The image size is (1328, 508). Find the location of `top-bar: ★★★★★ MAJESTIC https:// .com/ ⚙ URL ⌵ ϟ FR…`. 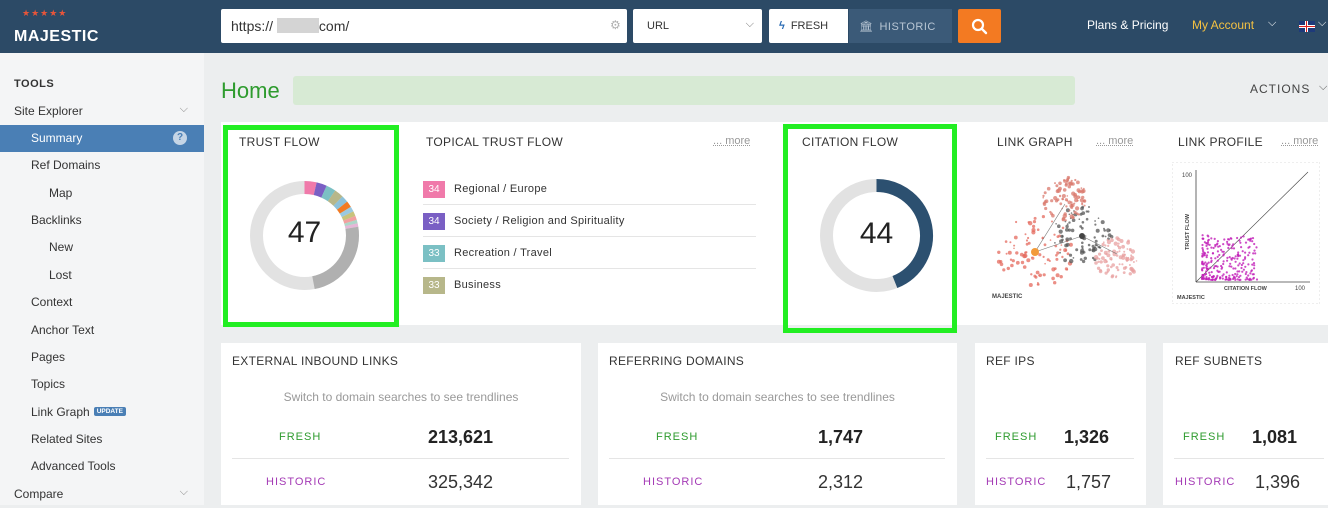

top-bar: ★★★★★ MAJESTIC https:// .com/ ⚙ URL ⌵ ϟ FR… is located at coordinates (664, 26).